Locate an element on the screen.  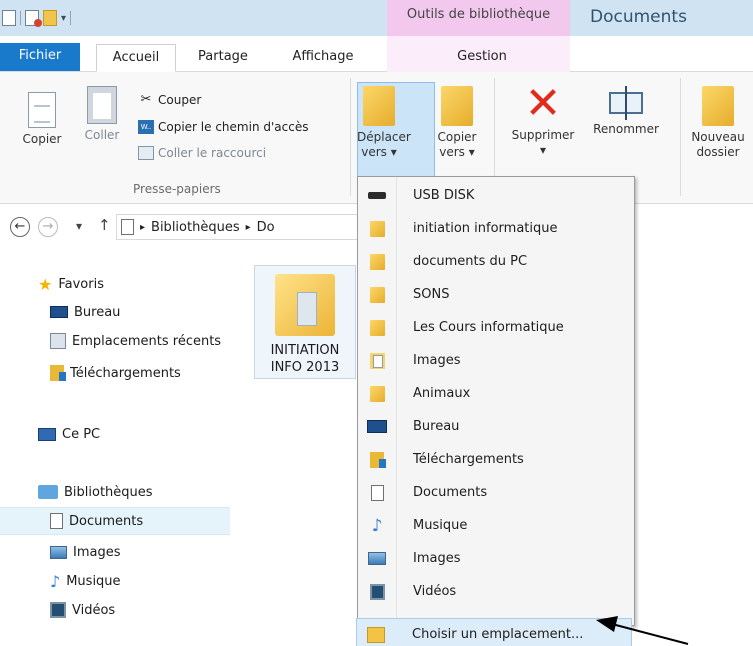
downloads-icon is located at coordinates (58, 373).